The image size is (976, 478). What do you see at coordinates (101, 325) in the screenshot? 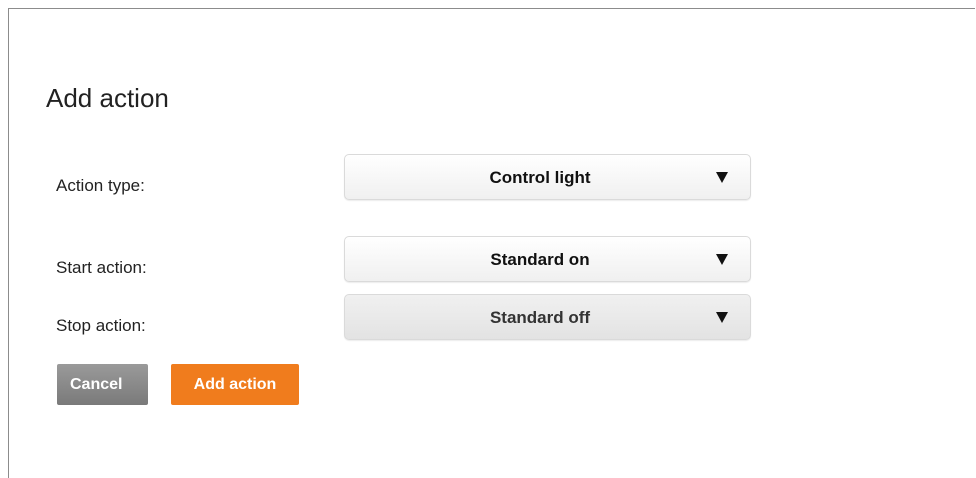
I see `stop-action-label: Stop action:` at bounding box center [101, 325].